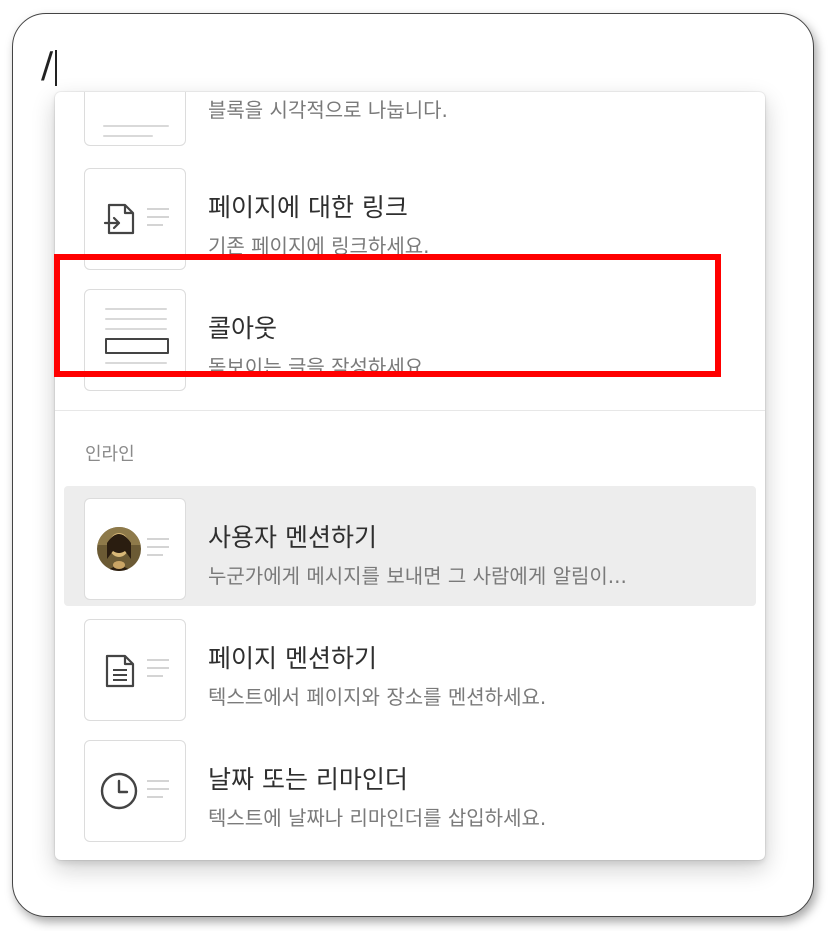 This screenshot has width=828, height=931. What do you see at coordinates (135, 549) in the screenshot?
I see `avatar-icon` at bounding box center [135, 549].